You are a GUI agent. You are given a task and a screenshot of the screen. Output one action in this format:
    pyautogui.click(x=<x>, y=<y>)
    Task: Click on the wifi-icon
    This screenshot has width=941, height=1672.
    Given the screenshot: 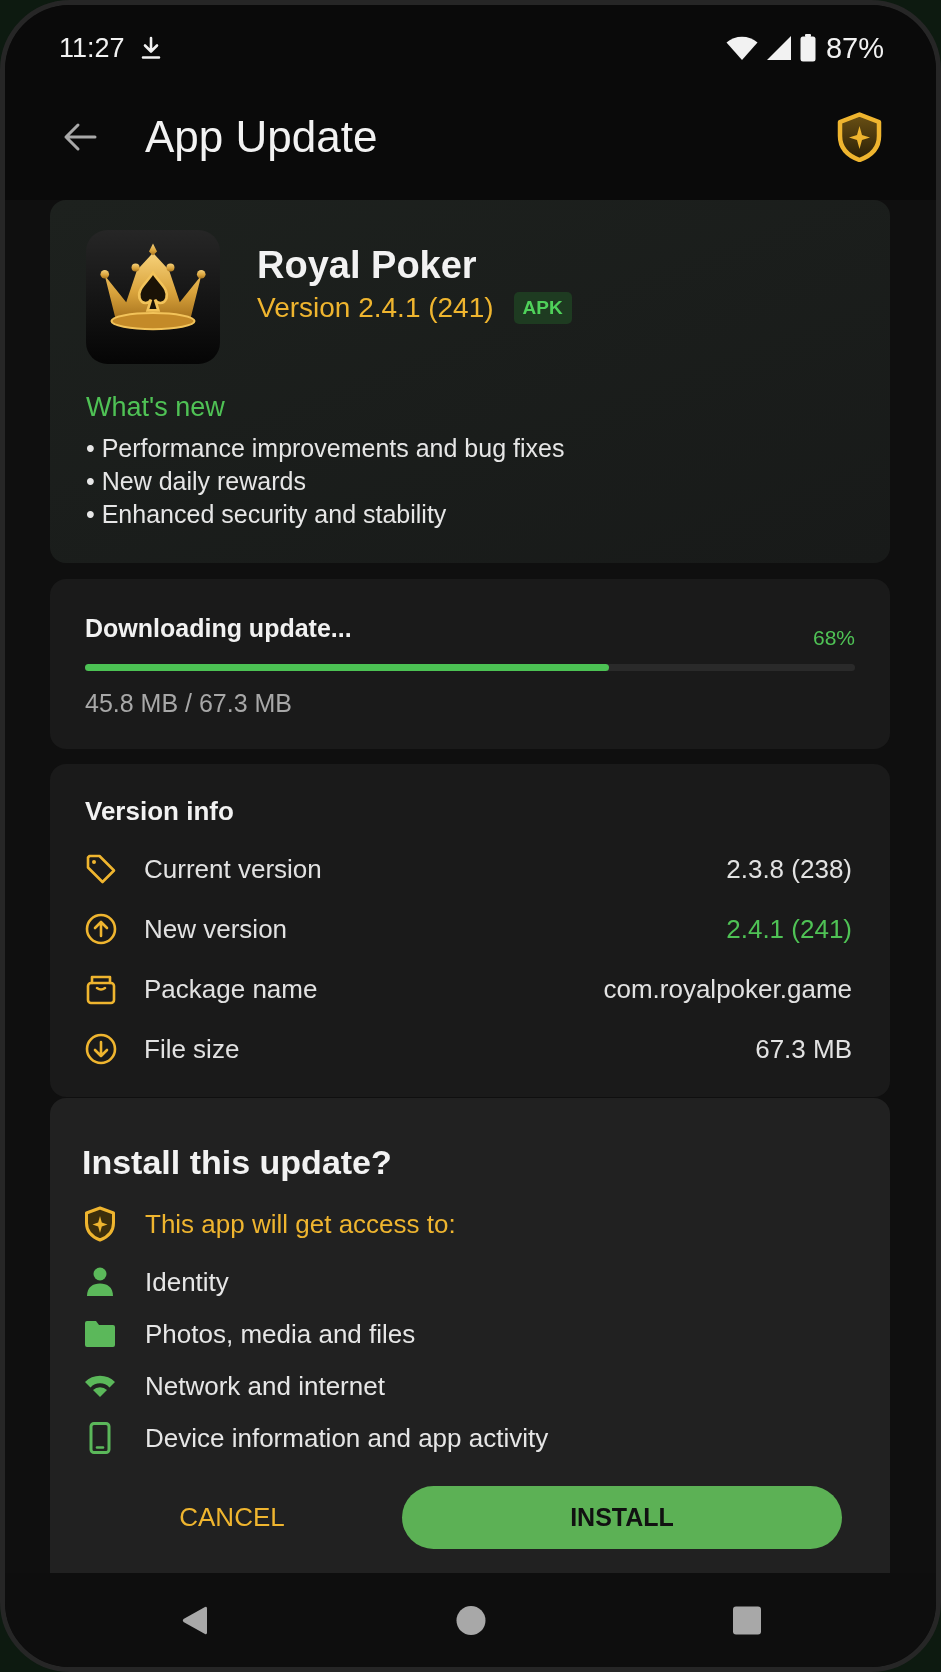 What is the action you would take?
    pyautogui.click(x=741, y=48)
    